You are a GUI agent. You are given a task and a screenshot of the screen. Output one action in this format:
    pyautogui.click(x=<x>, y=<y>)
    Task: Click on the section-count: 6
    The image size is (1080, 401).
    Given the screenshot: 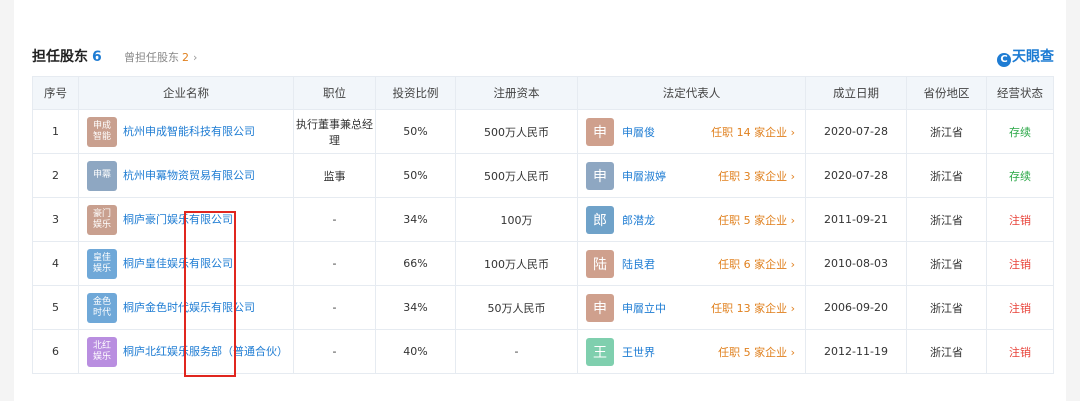 What is the action you would take?
    pyautogui.click(x=97, y=57)
    